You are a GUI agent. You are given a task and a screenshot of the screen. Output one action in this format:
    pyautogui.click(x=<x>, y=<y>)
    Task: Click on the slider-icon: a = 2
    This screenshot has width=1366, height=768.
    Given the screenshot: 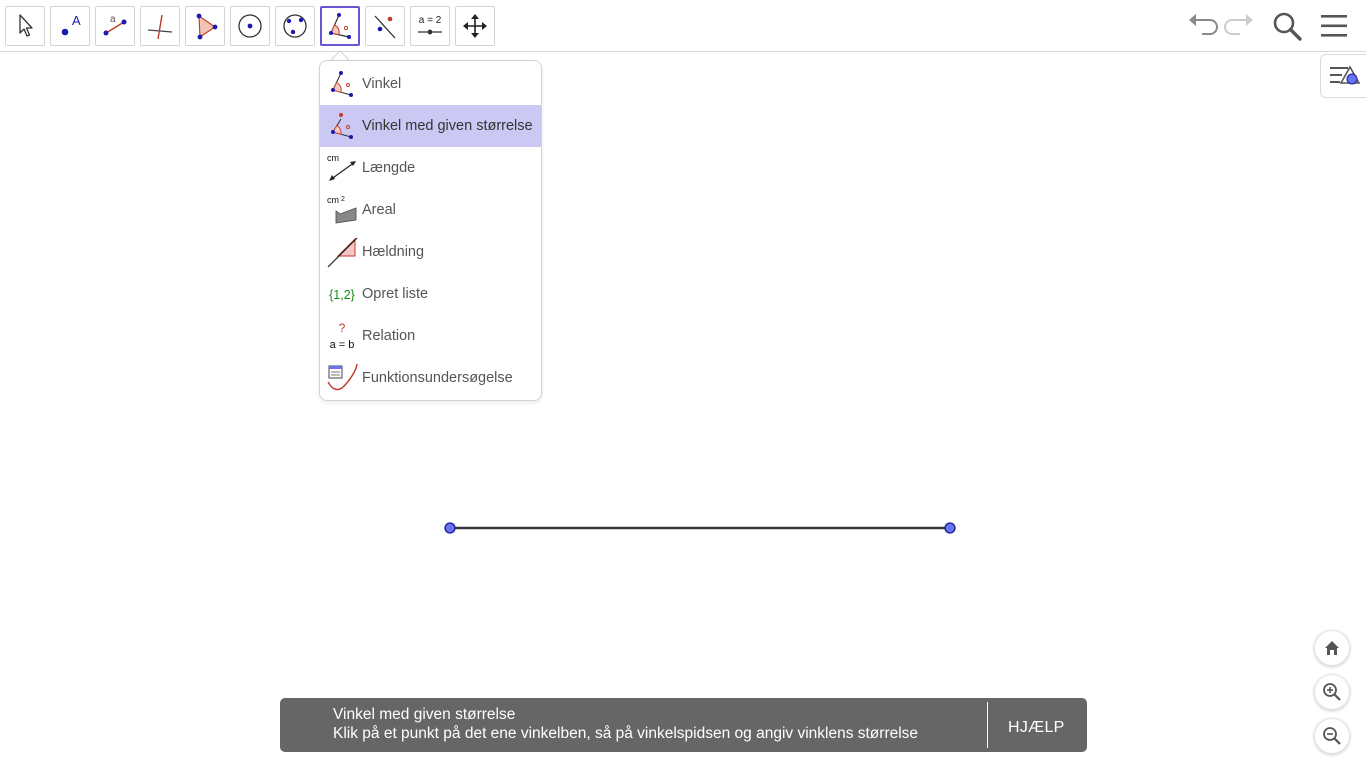 What is the action you would take?
    pyautogui.click(x=430, y=25)
    